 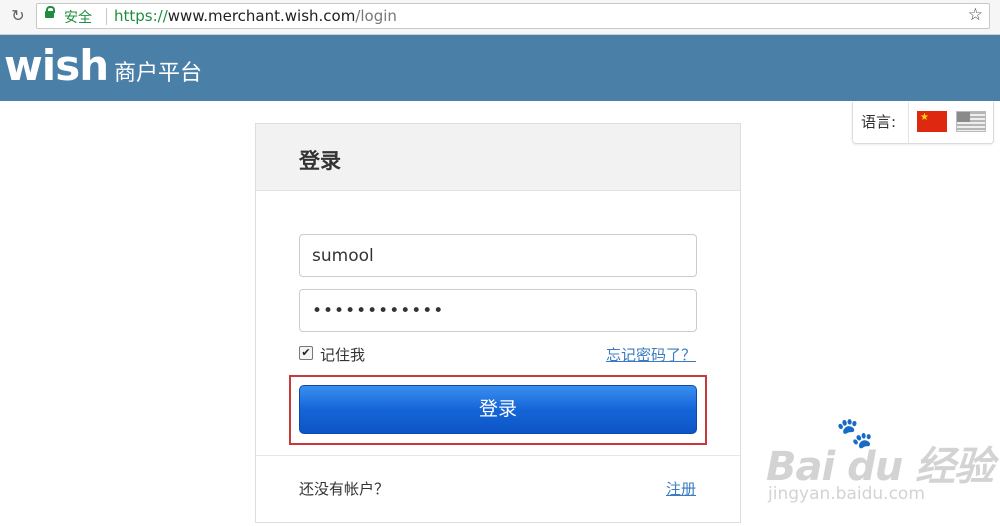 What do you see at coordinates (261, 16) in the screenshot?
I see `url-host: www.merchant.wish.com` at bounding box center [261, 16].